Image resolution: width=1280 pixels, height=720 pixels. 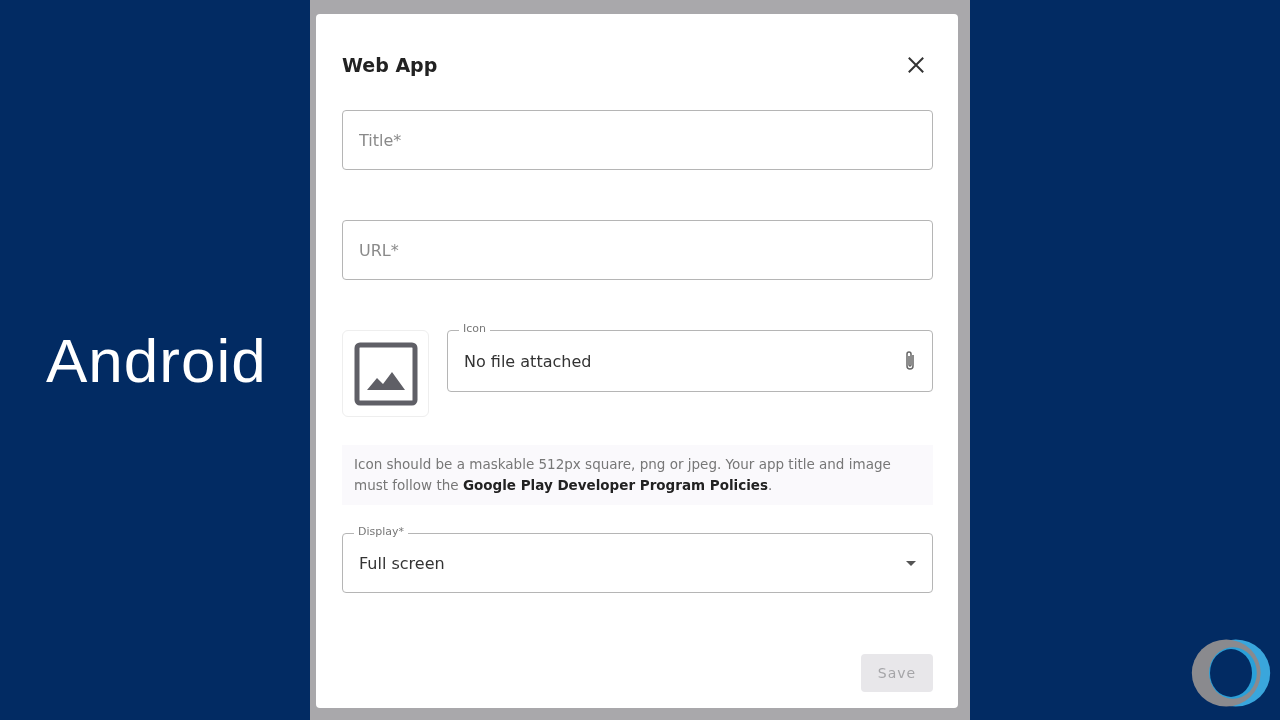 What do you see at coordinates (916, 65) in the screenshot?
I see `close-icon` at bounding box center [916, 65].